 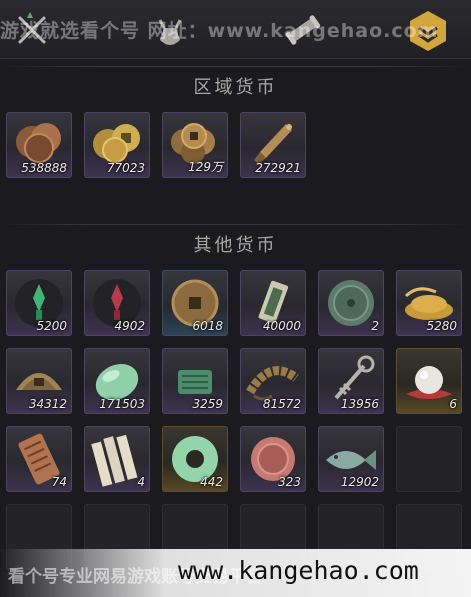 What do you see at coordinates (39, 303) in the screenshot?
I see `other-currency-item: 5200` at bounding box center [39, 303].